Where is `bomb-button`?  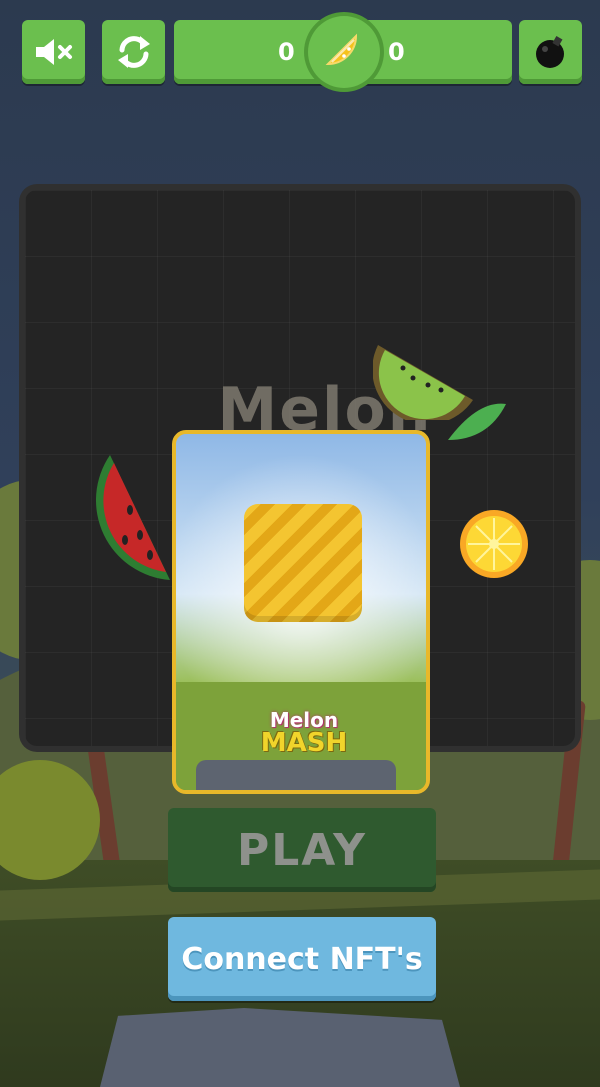 bomb-button is located at coordinates (550, 52).